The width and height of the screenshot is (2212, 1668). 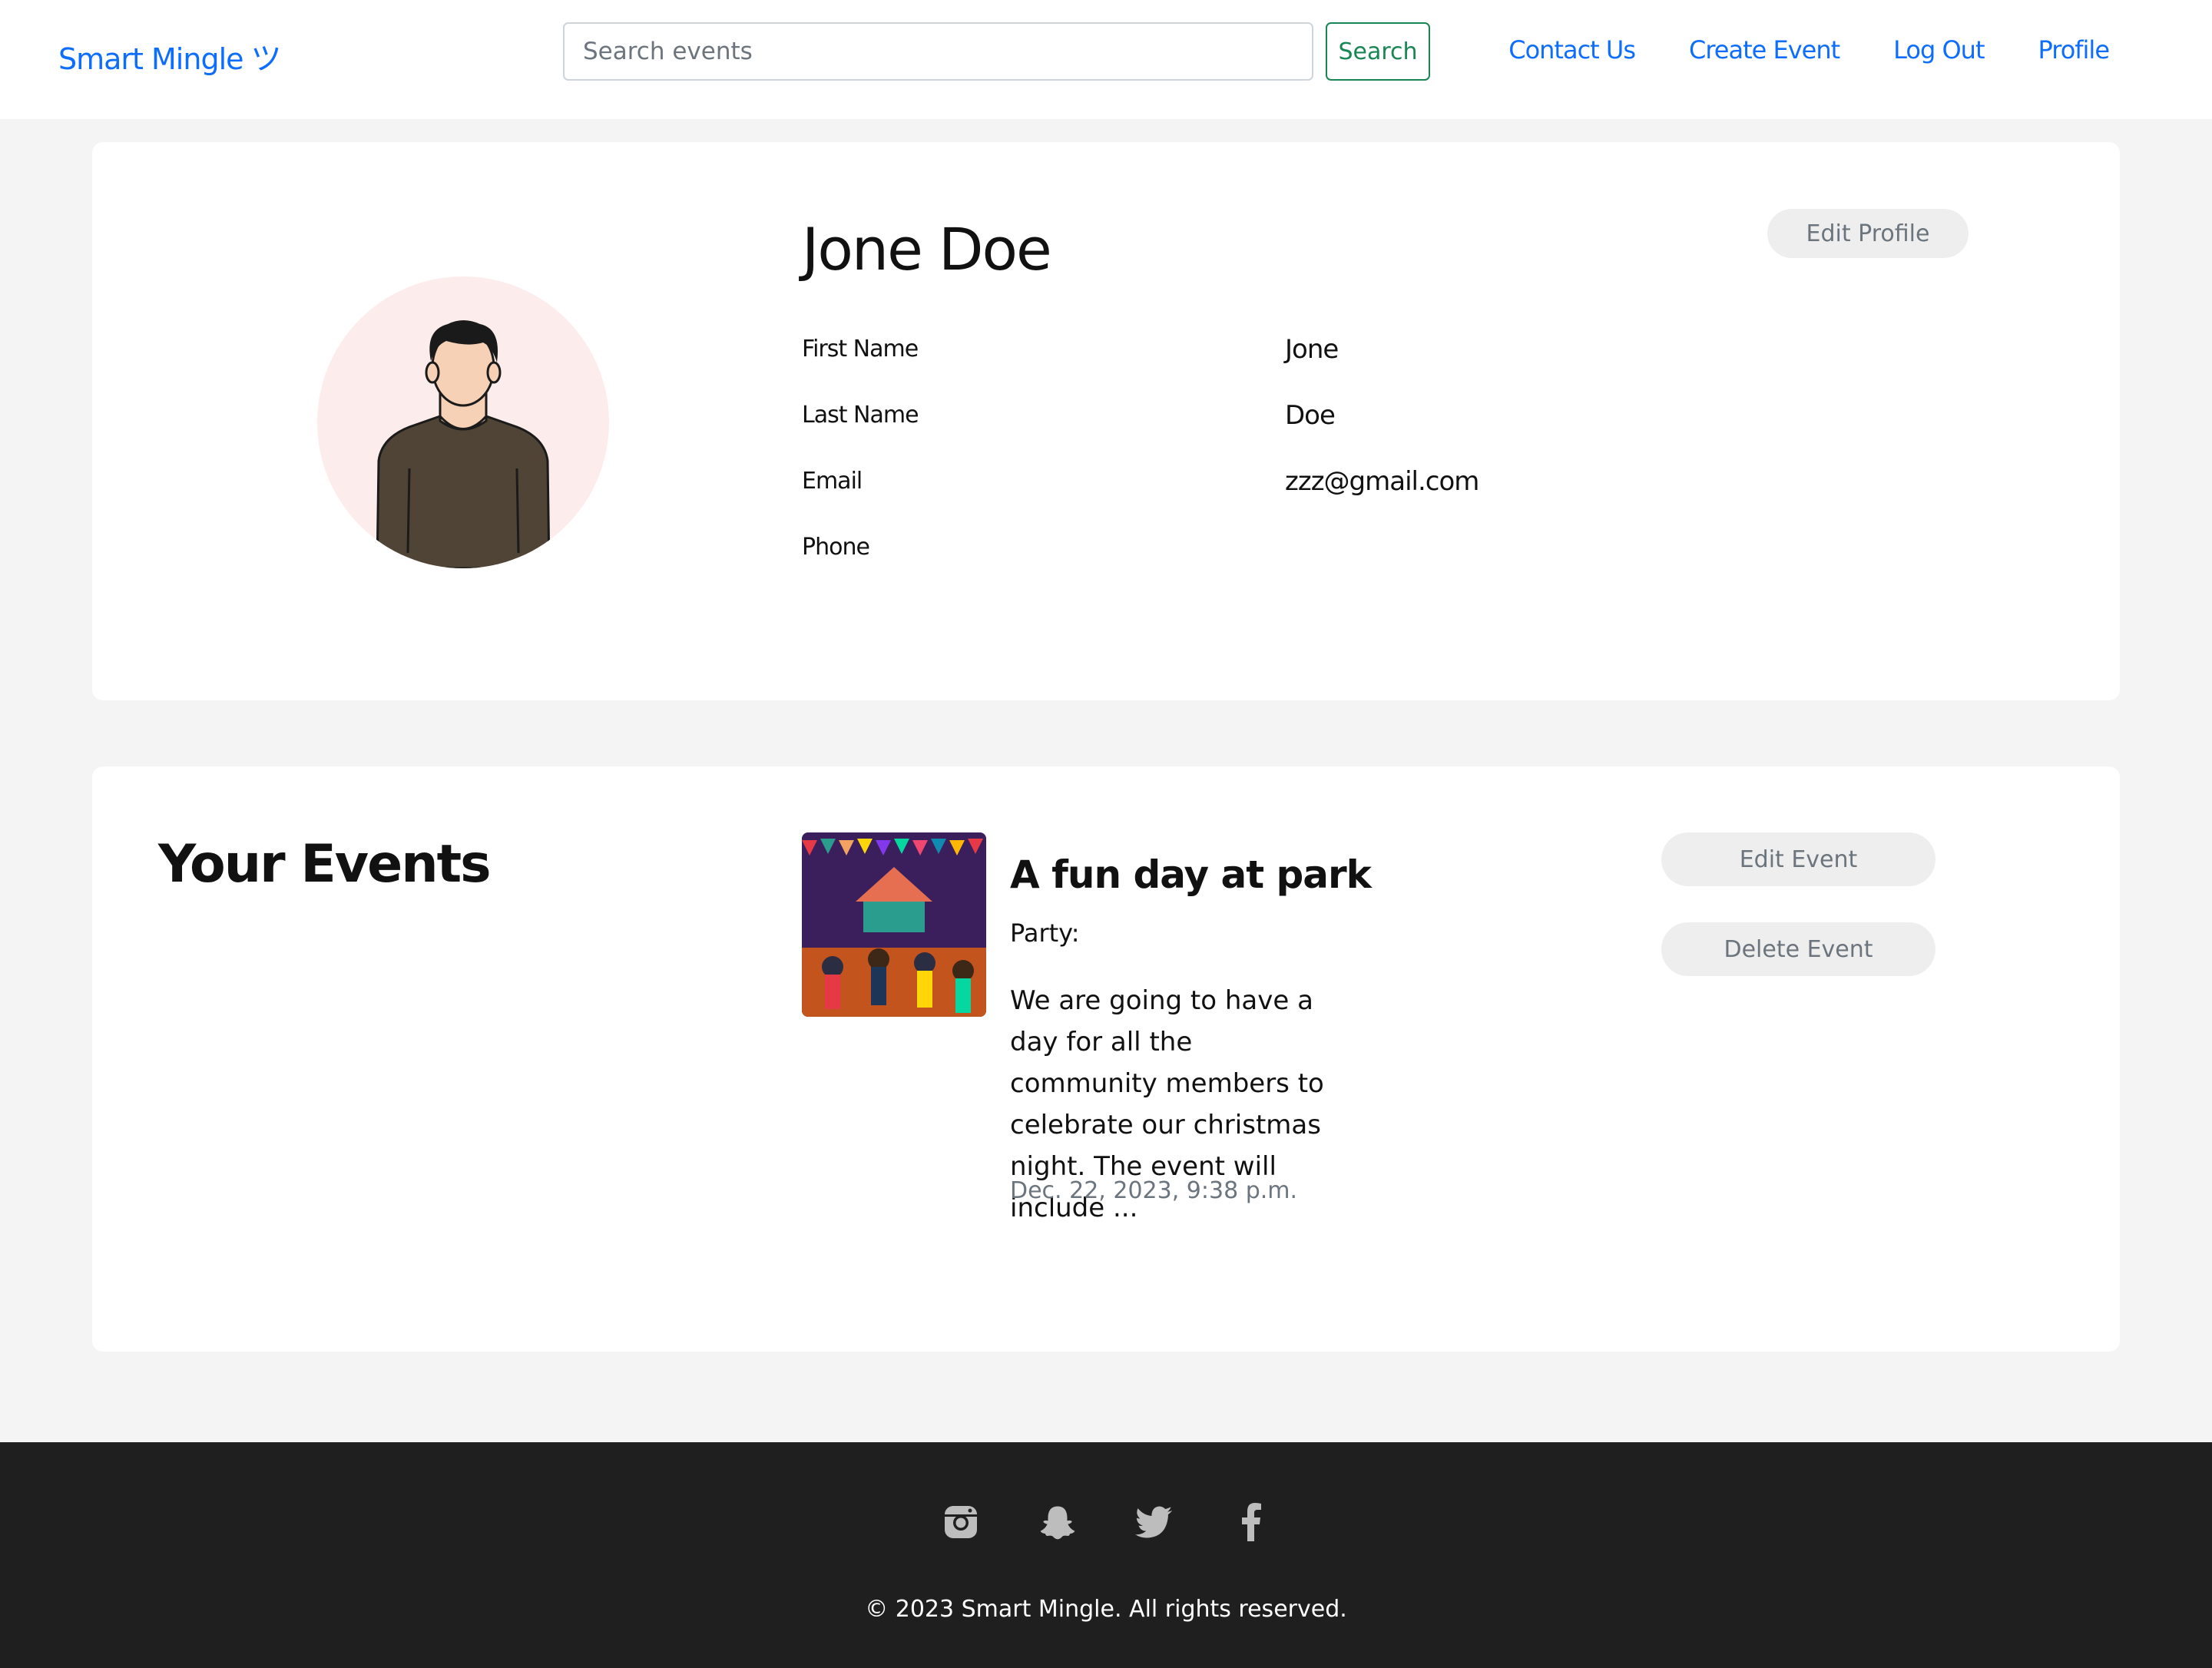 What do you see at coordinates (1572, 50) in the screenshot?
I see `nav-contact-us: Contact Us` at bounding box center [1572, 50].